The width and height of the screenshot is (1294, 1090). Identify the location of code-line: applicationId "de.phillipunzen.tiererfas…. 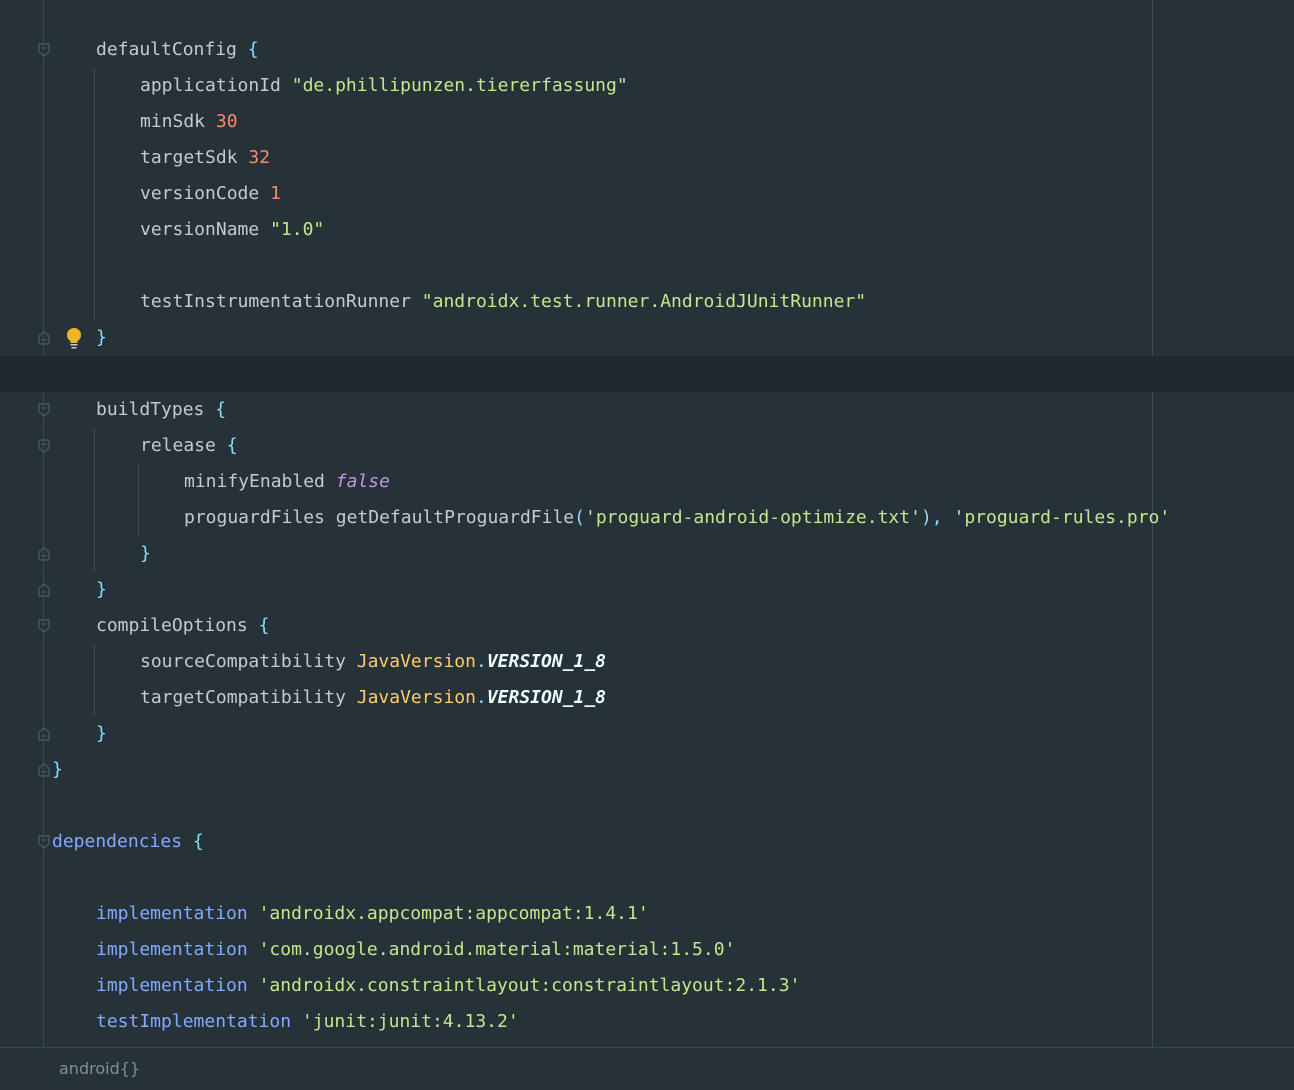
(647, 86).